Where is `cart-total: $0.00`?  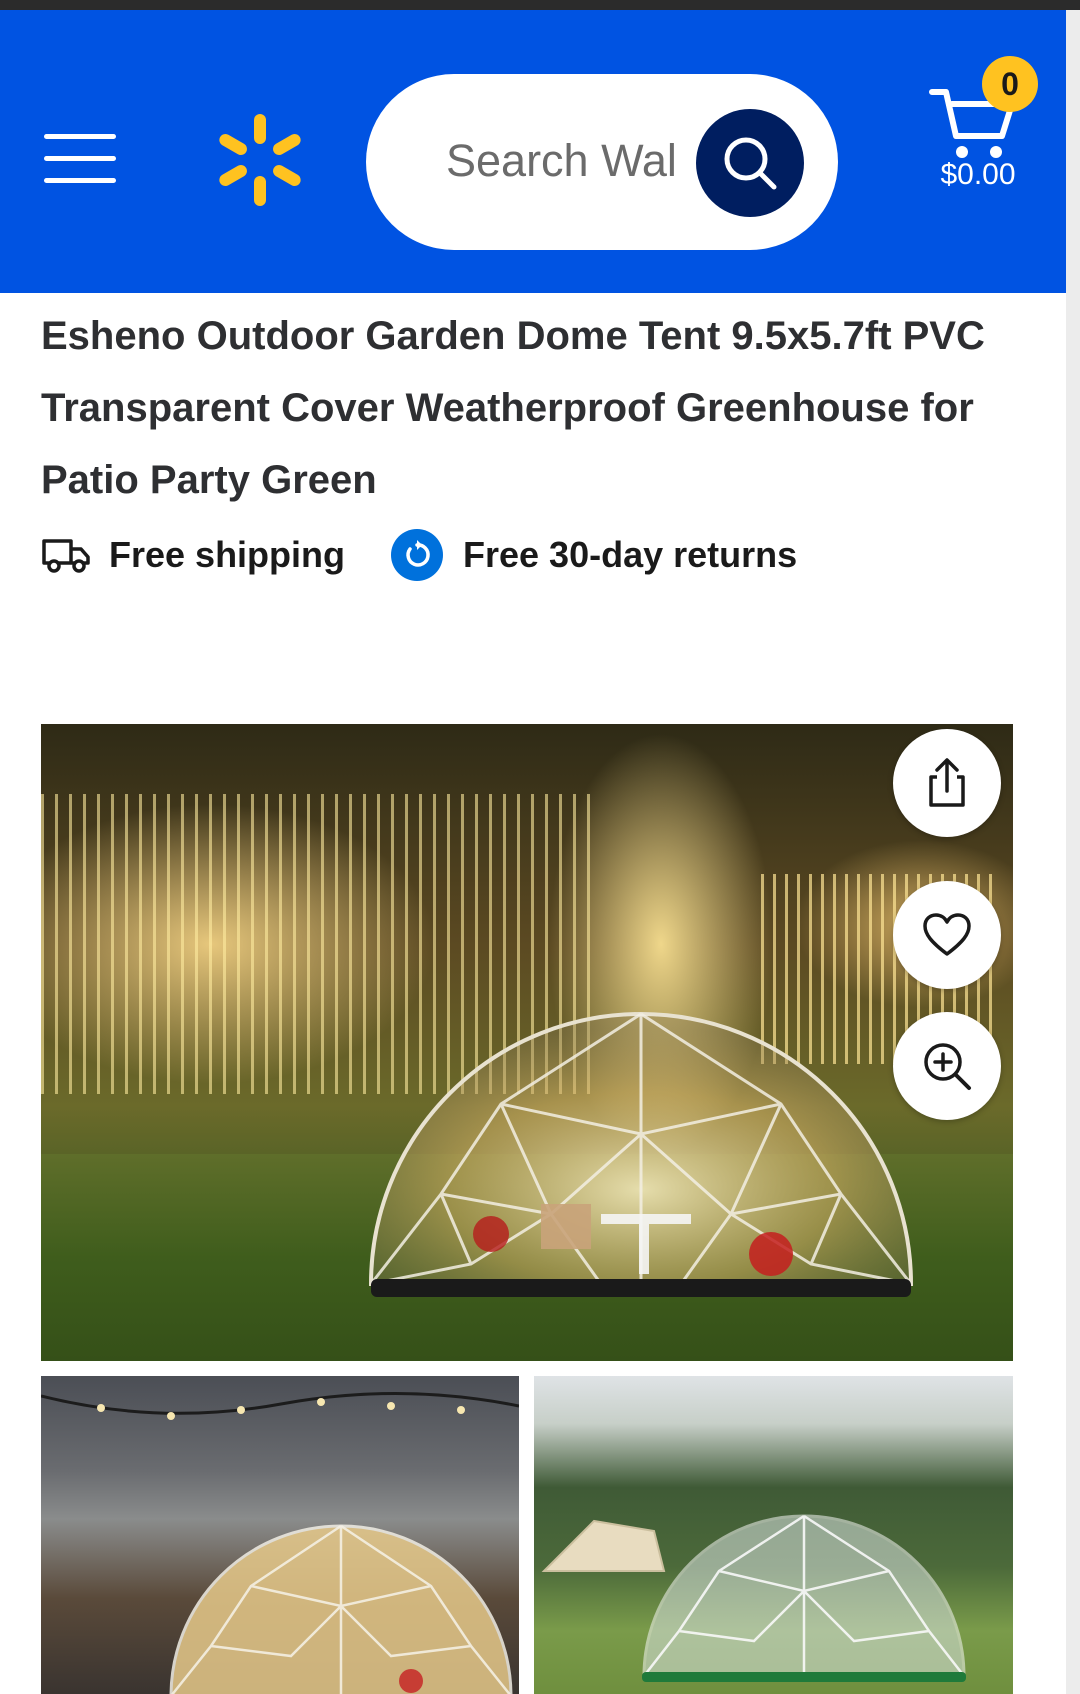 cart-total: $0.00 is located at coordinates (978, 174).